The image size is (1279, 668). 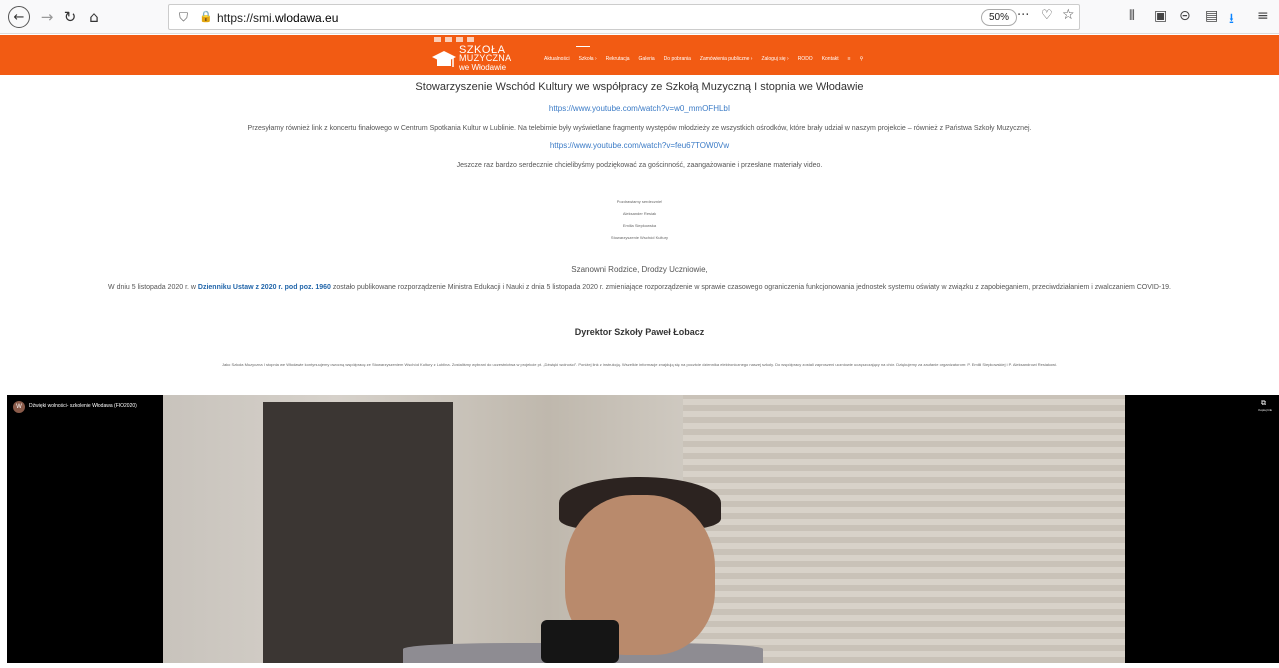 I want to click on url-host: wlodawa.eu, so click(x=307, y=18).